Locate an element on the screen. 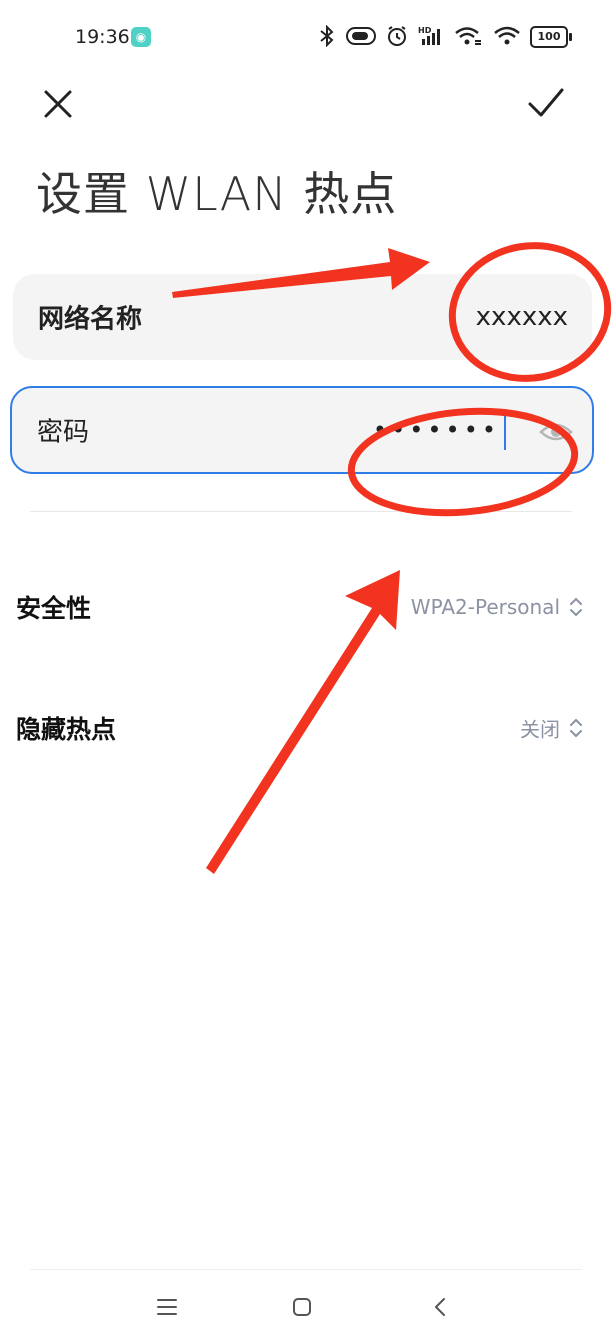 The width and height of the screenshot is (612, 1328). notification-app-icon: ◉ is located at coordinates (141, 37).